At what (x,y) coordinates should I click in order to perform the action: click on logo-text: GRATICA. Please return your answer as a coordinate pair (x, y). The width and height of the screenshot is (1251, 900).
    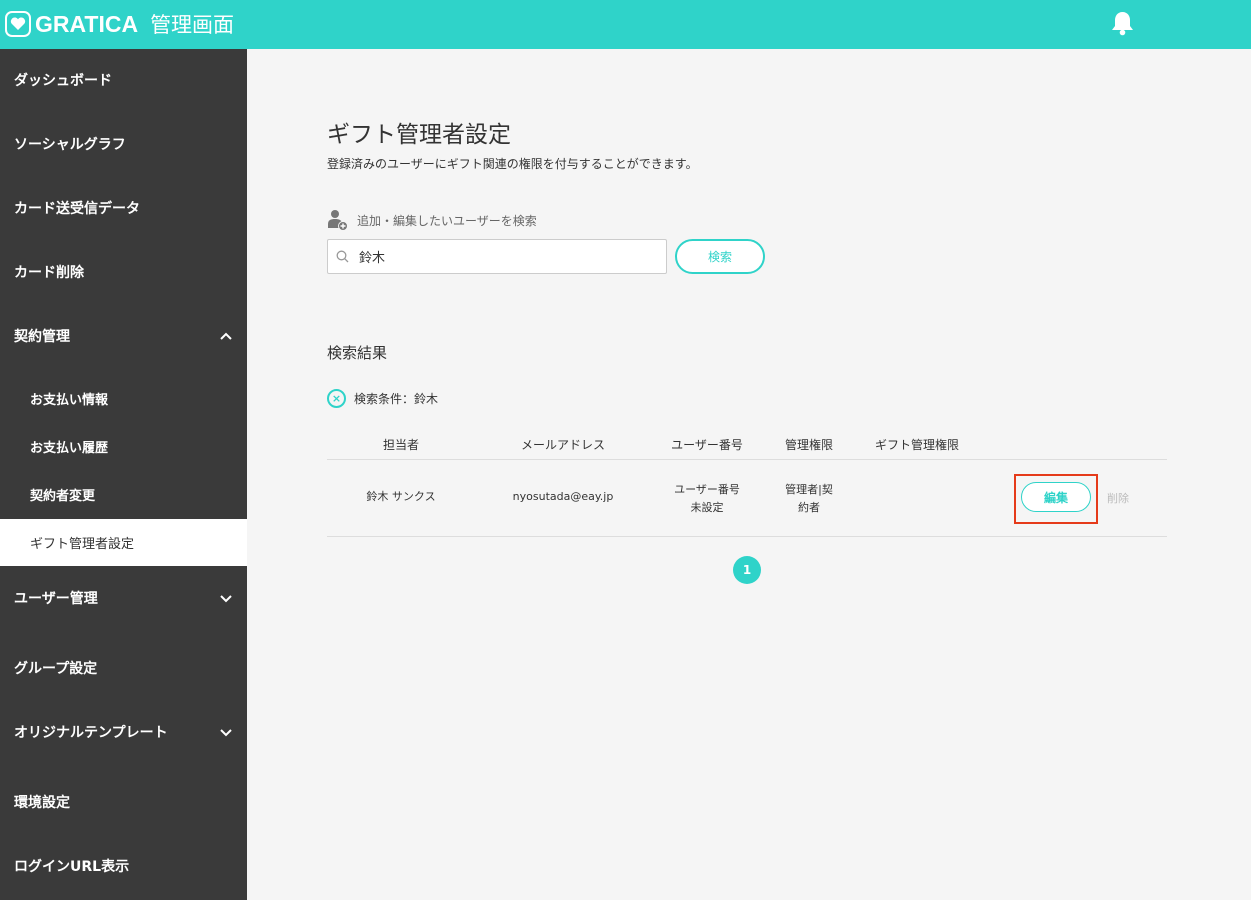
    Looking at the image, I should click on (87, 23).